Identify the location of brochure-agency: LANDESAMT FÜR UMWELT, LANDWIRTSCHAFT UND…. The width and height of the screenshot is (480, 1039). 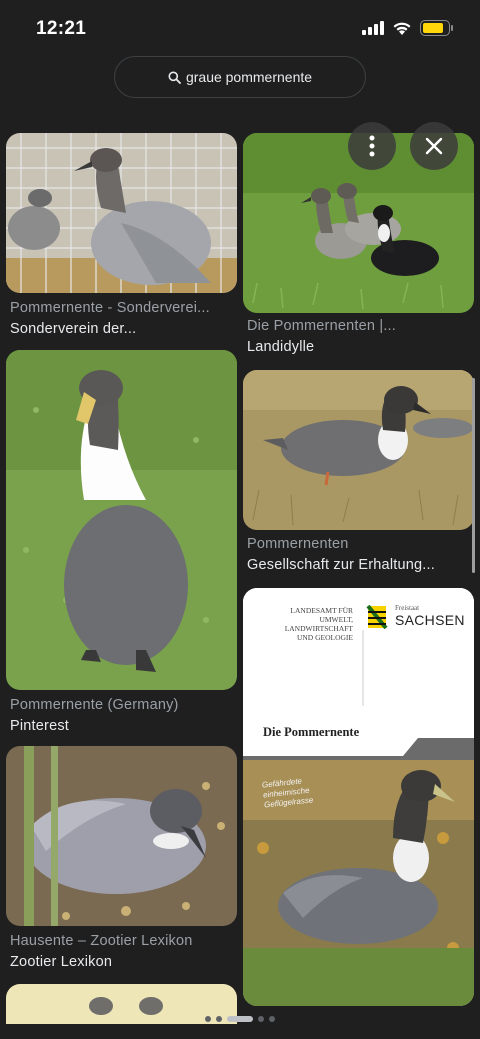
(307, 624).